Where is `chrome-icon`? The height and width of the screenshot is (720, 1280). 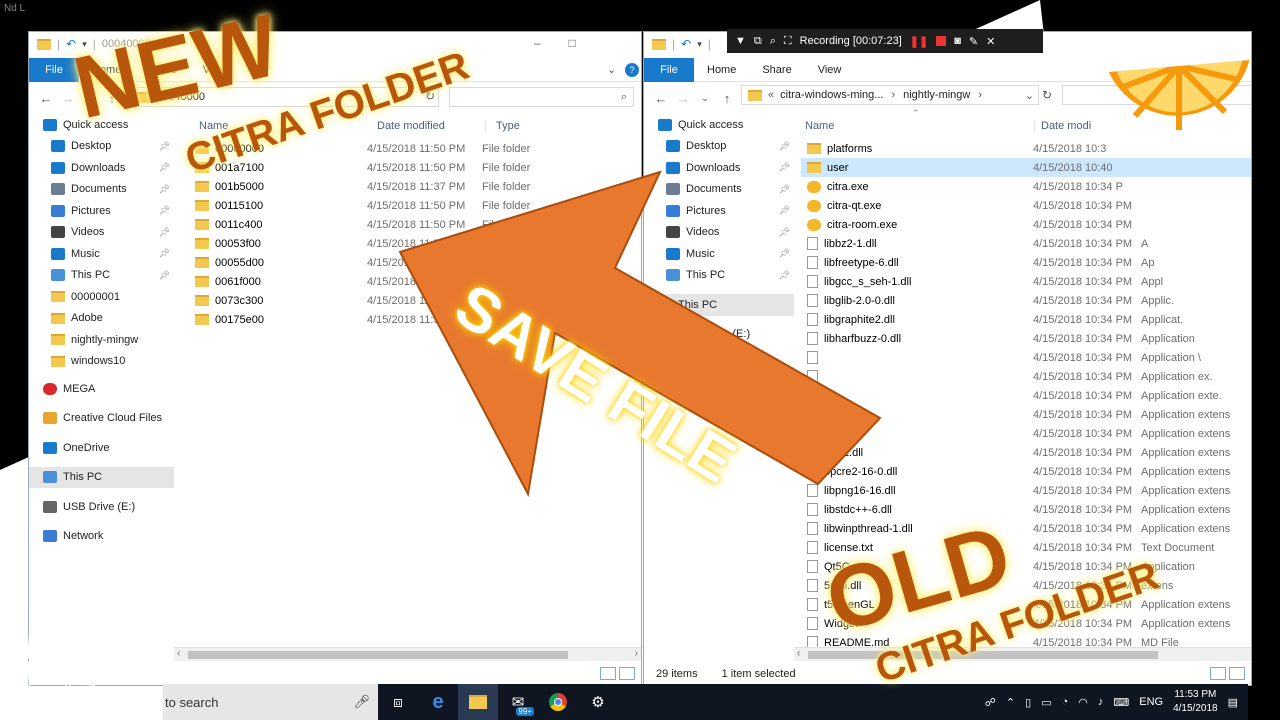
chrome-icon is located at coordinates (558, 702).